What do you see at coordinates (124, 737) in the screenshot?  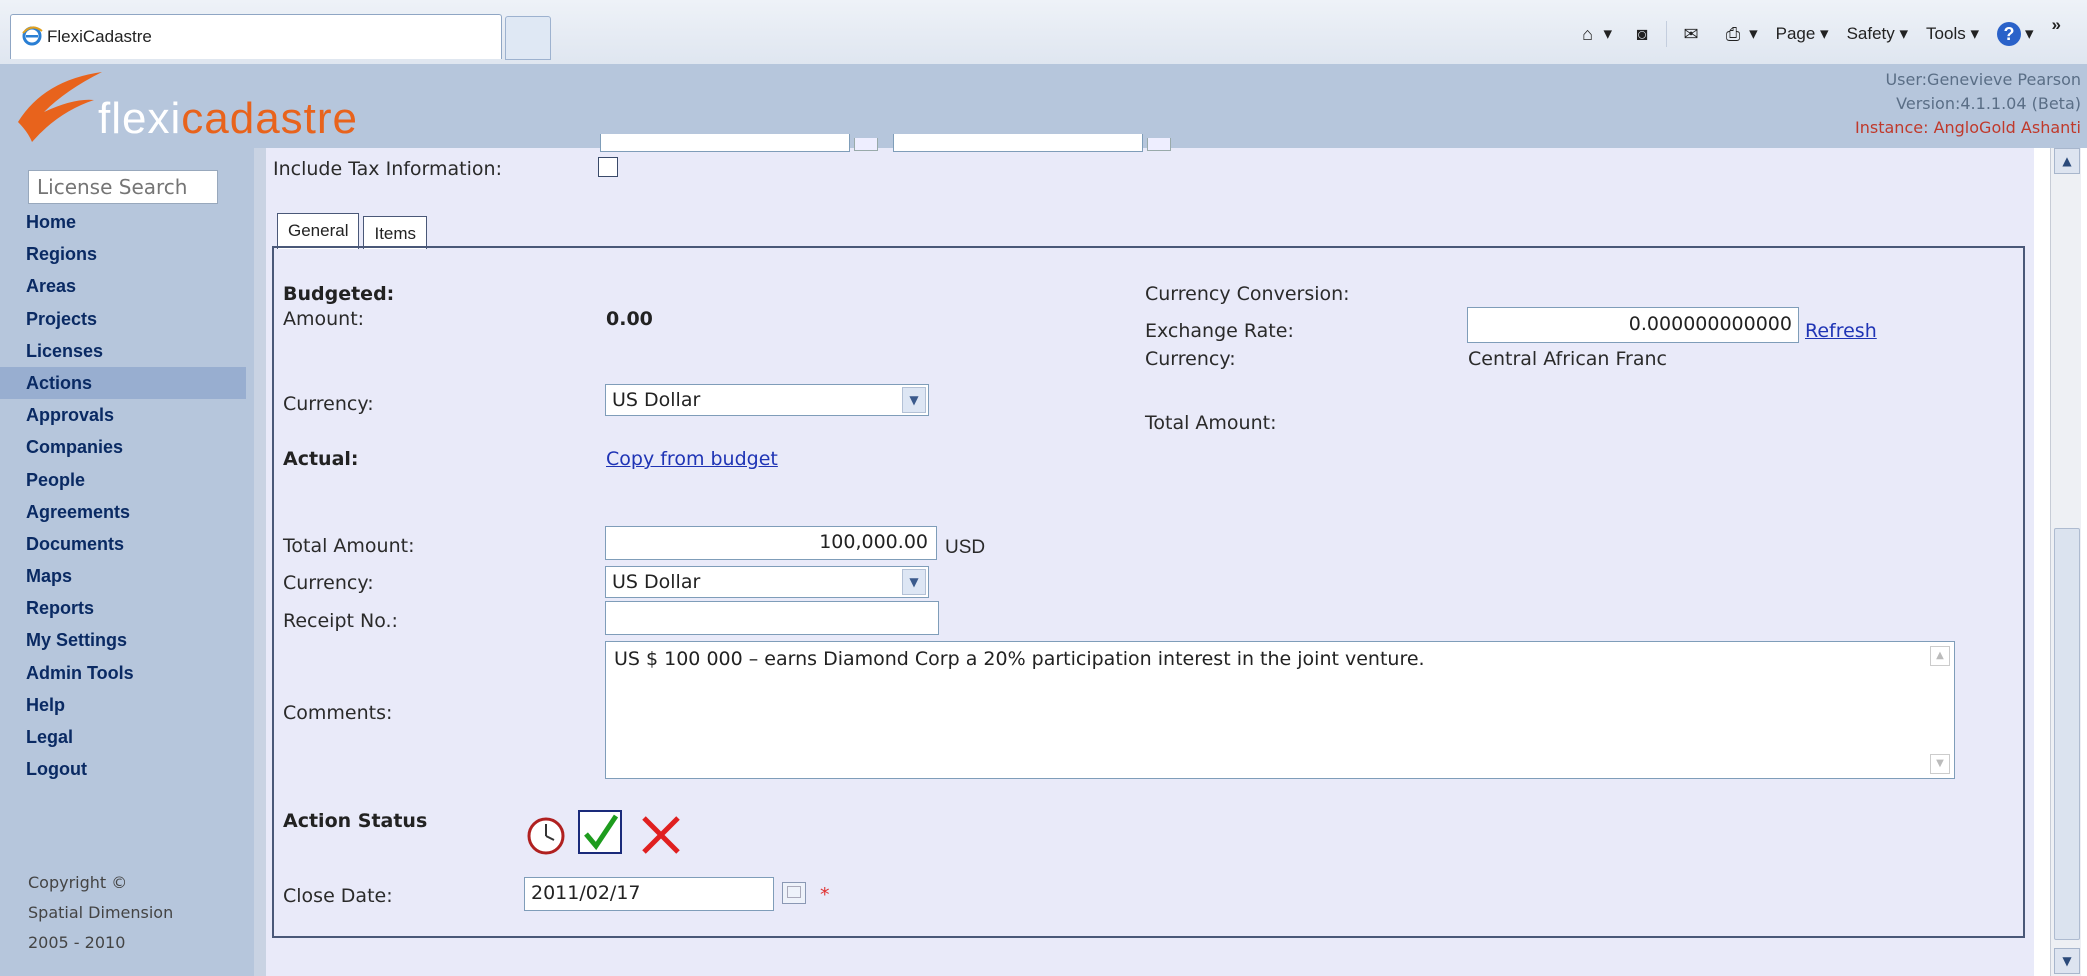 I see `sidebar-item-legal: Legal` at bounding box center [124, 737].